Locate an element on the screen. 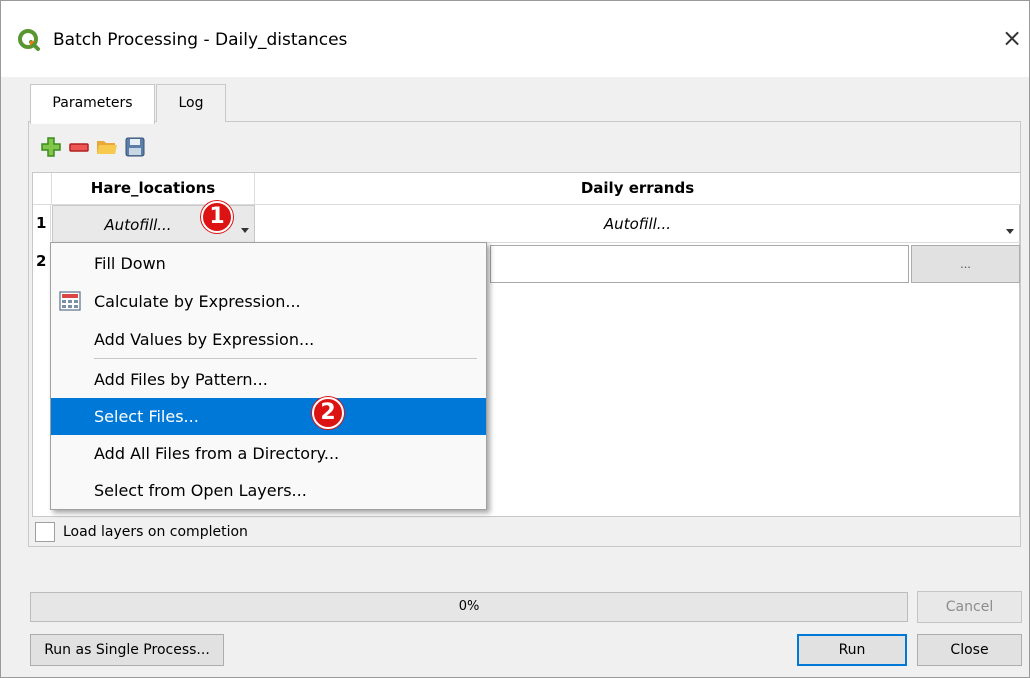 This screenshot has height=678, width=1030. open-folder-icon is located at coordinates (107, 147).